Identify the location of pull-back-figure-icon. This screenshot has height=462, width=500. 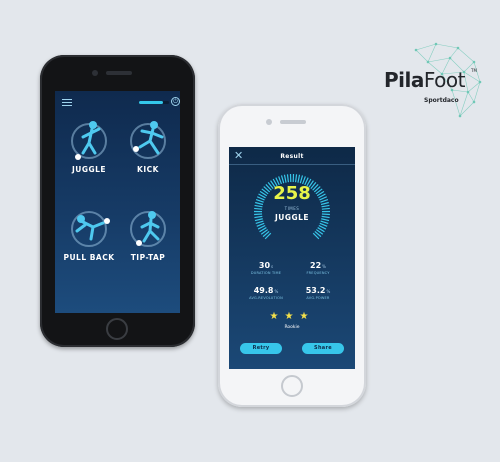
(90, 229).